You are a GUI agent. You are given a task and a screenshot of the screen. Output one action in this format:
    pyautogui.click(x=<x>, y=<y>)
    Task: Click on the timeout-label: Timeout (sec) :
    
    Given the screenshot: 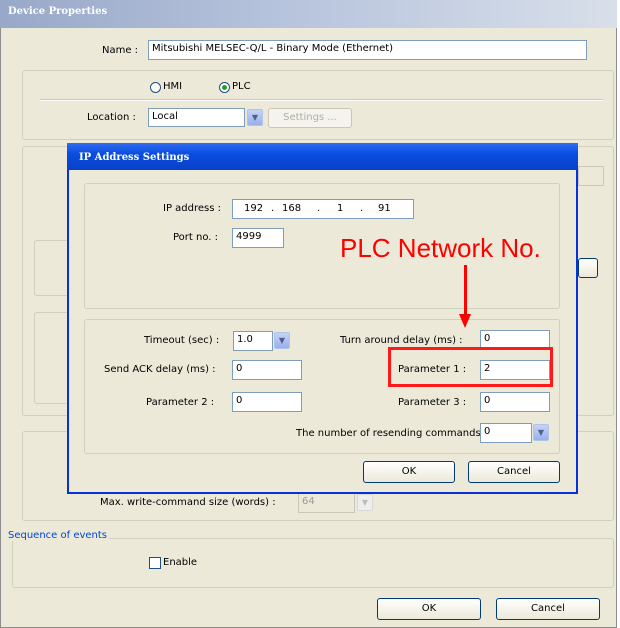 What is the action you would take?
    pyautogui.click(x=182, y=340)
    